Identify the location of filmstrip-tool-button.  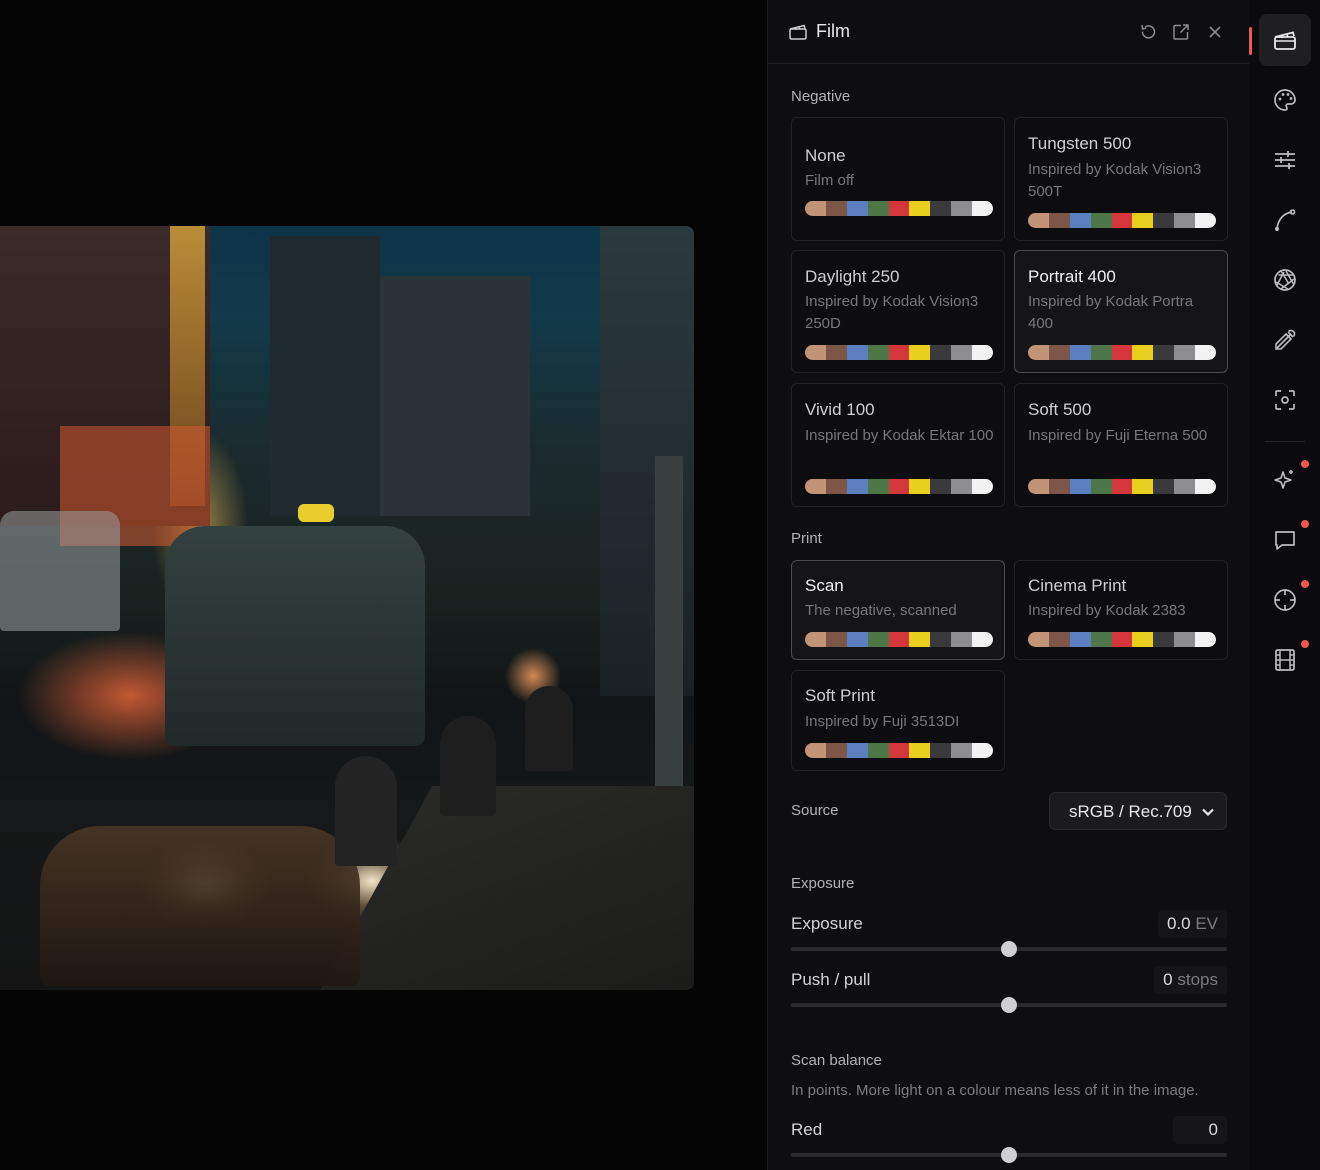
(1285, 660).